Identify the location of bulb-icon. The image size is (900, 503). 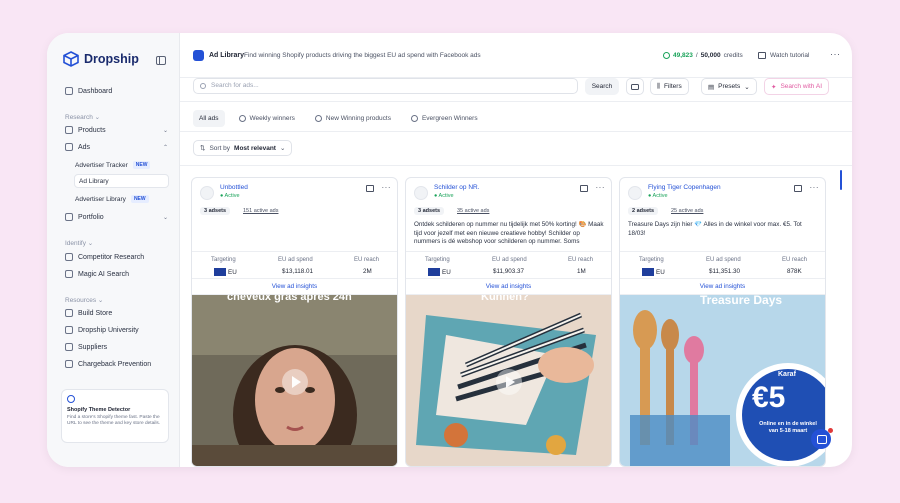
(242, 118).